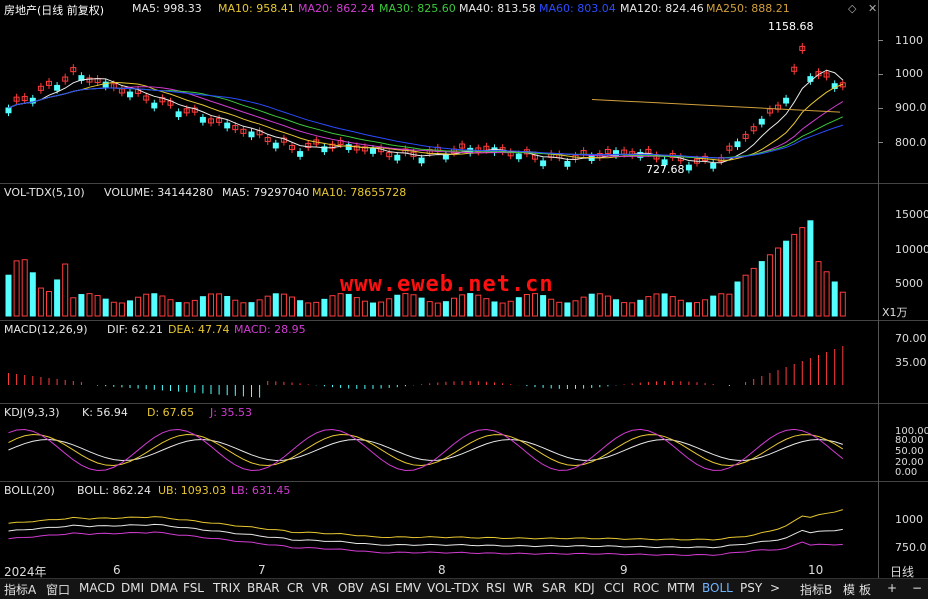  Describe the element at coordinates (496, 588) in the screenshot. I see `tab-rsi: RSI` at that location.